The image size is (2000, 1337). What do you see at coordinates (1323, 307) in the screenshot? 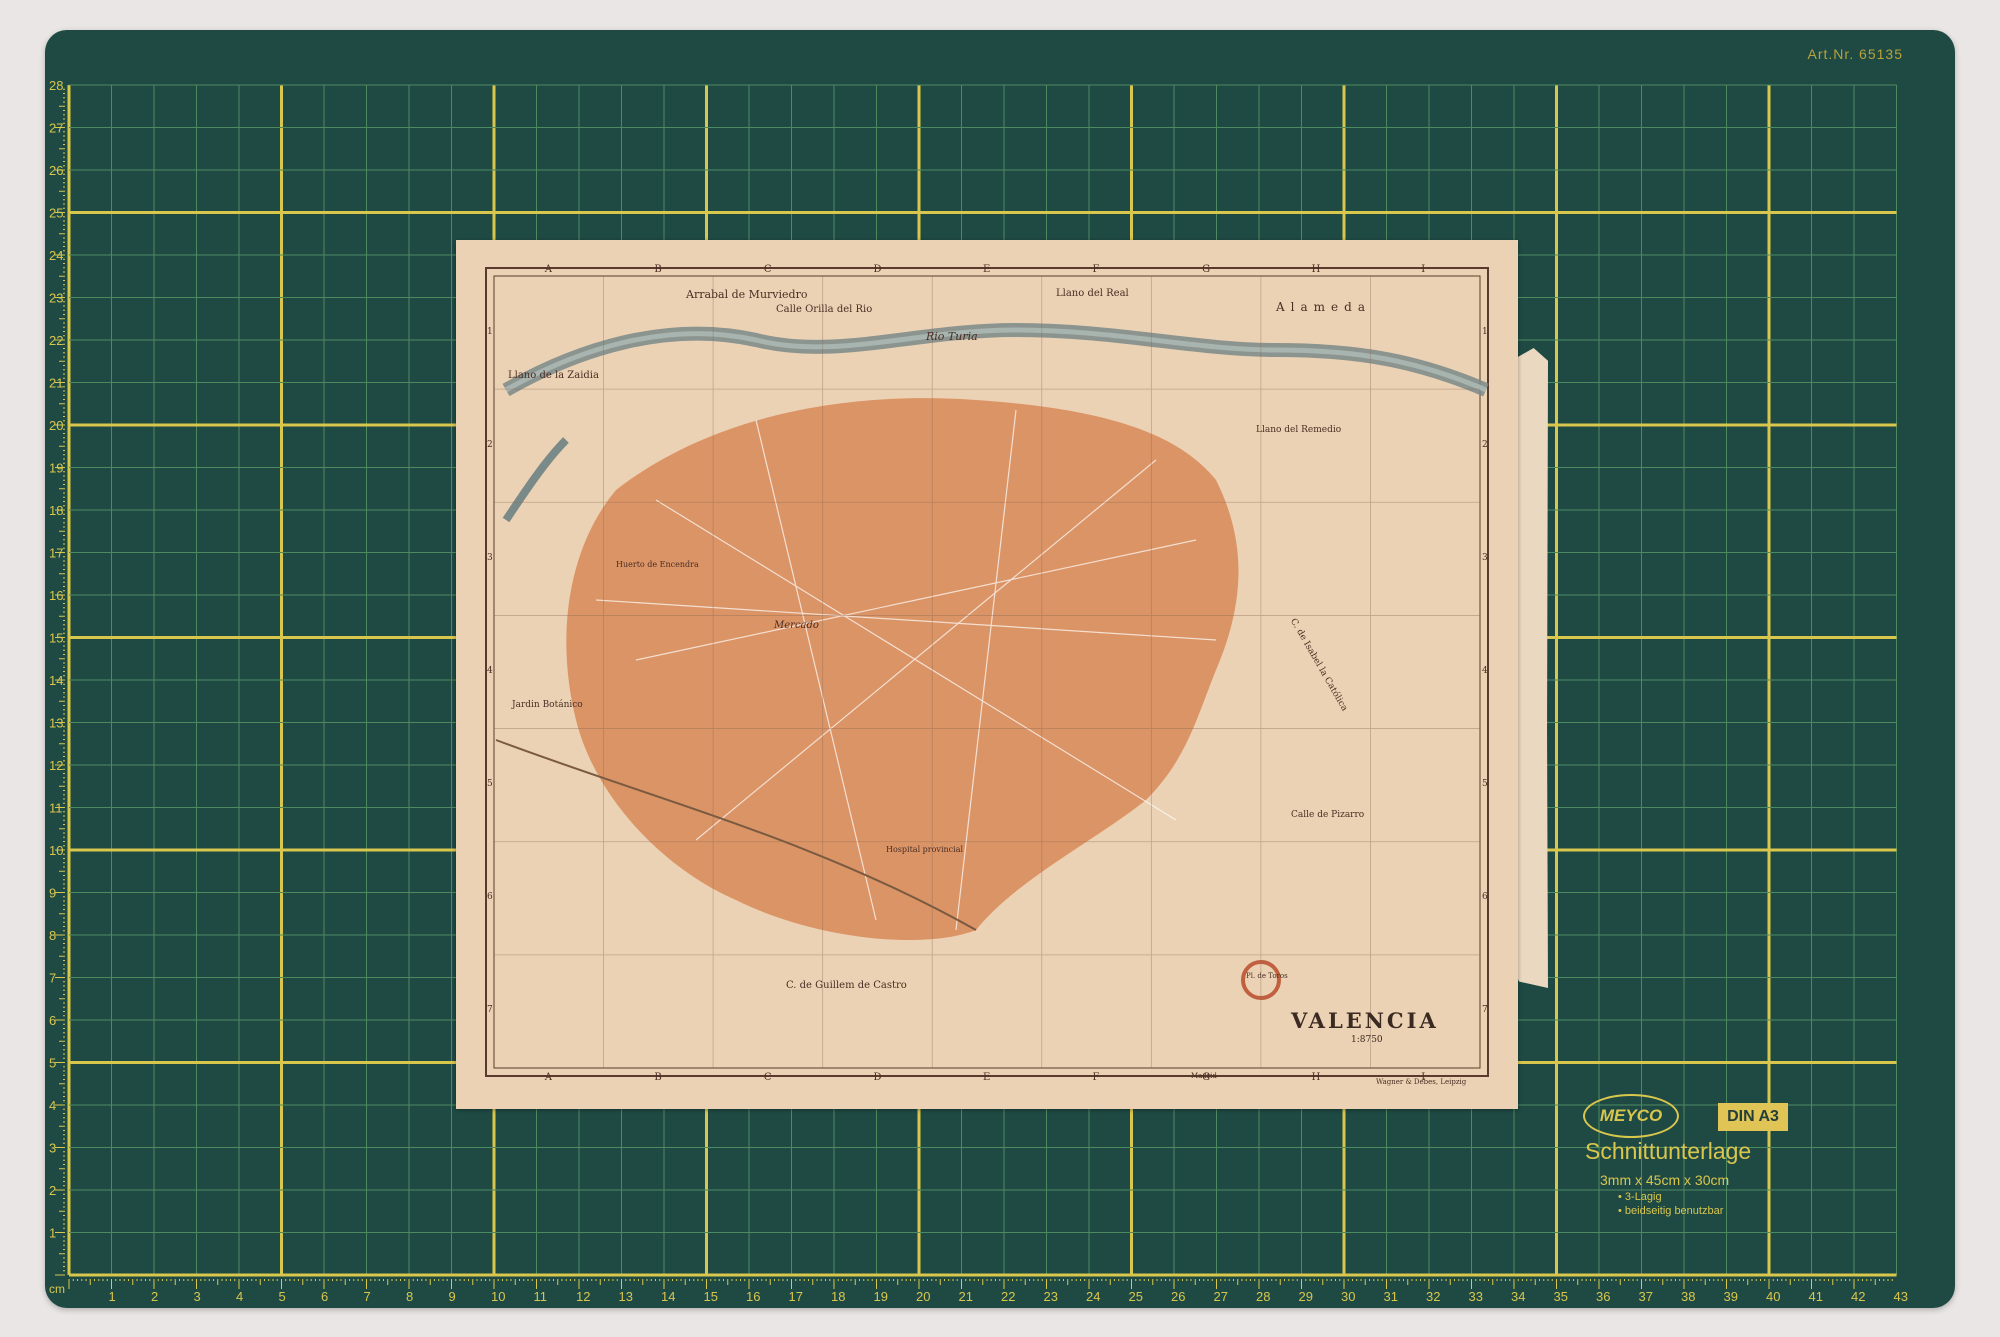
I see `label-alameda: Alameda` at bounding box center [1323, 307].